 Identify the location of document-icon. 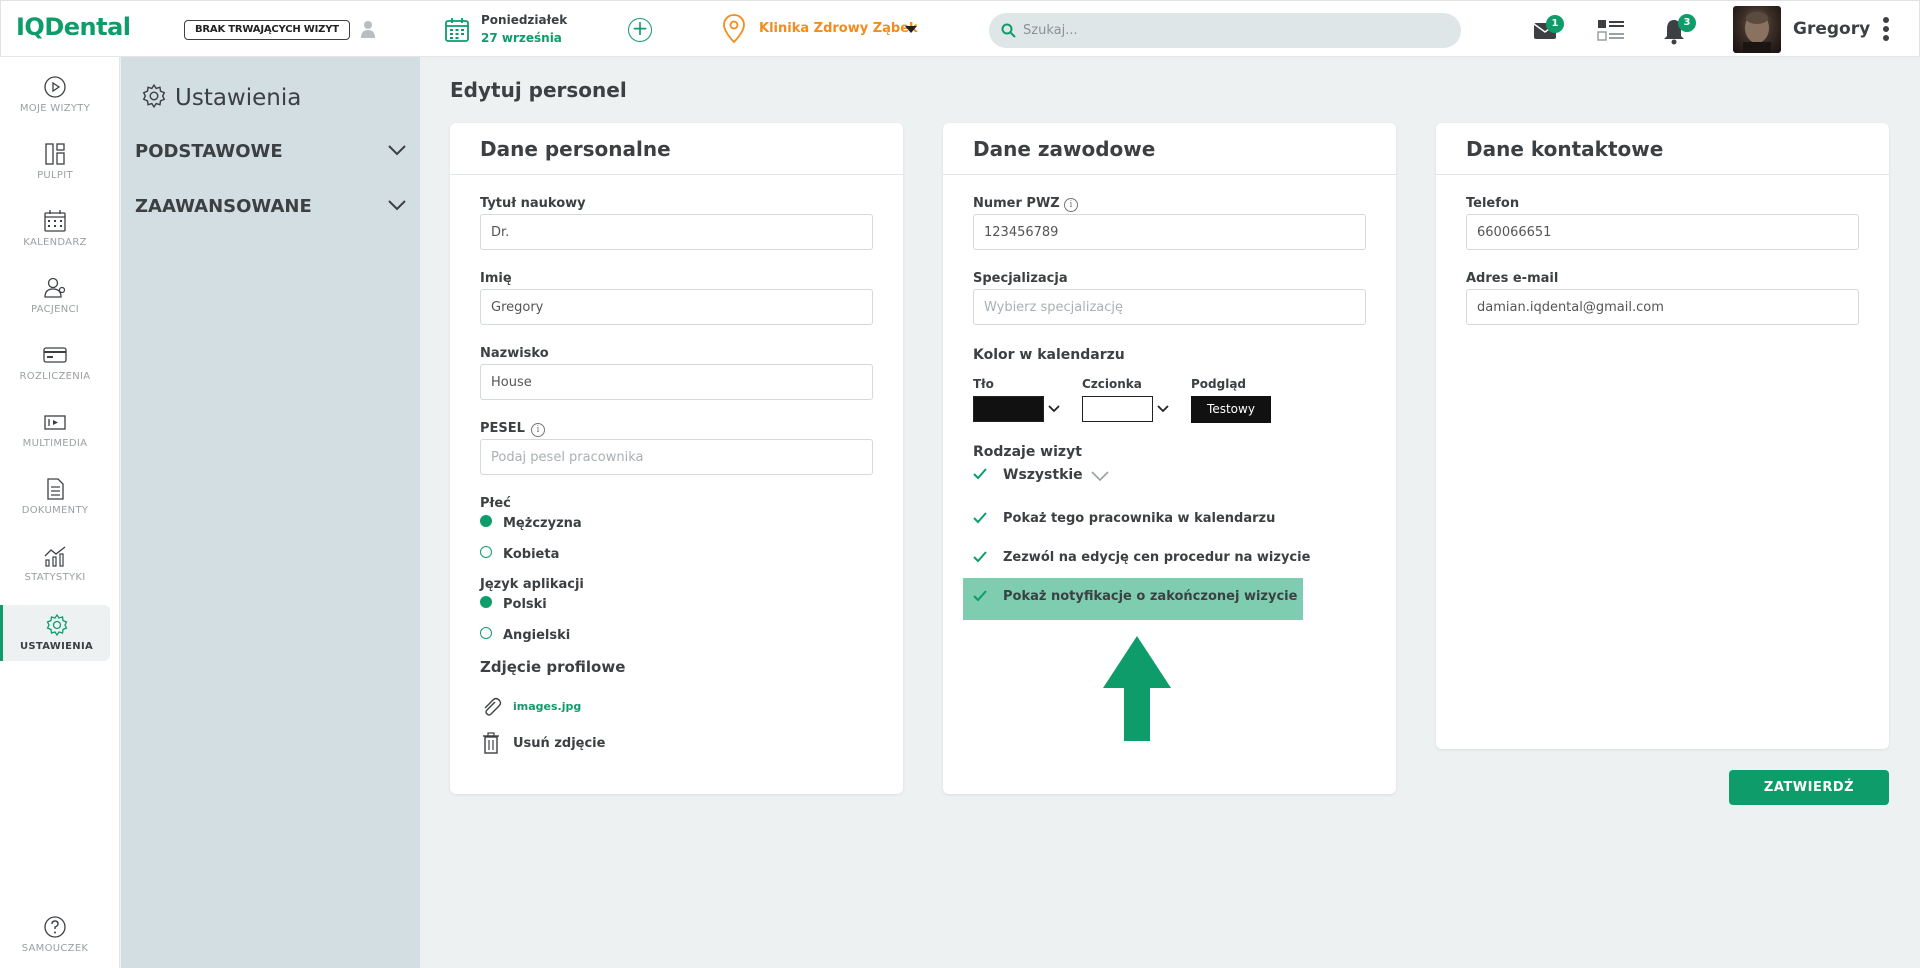
(55, 489).